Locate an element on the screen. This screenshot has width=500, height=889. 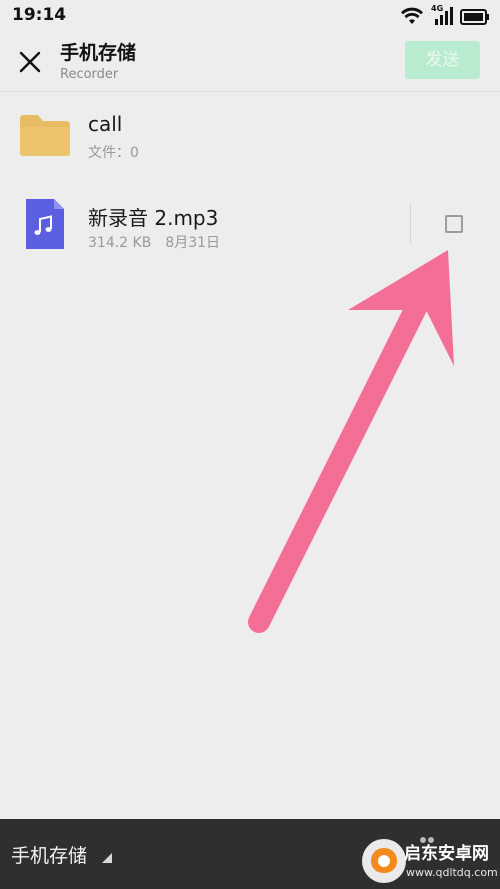
folder-name: call is located at coordinates (105, 124).